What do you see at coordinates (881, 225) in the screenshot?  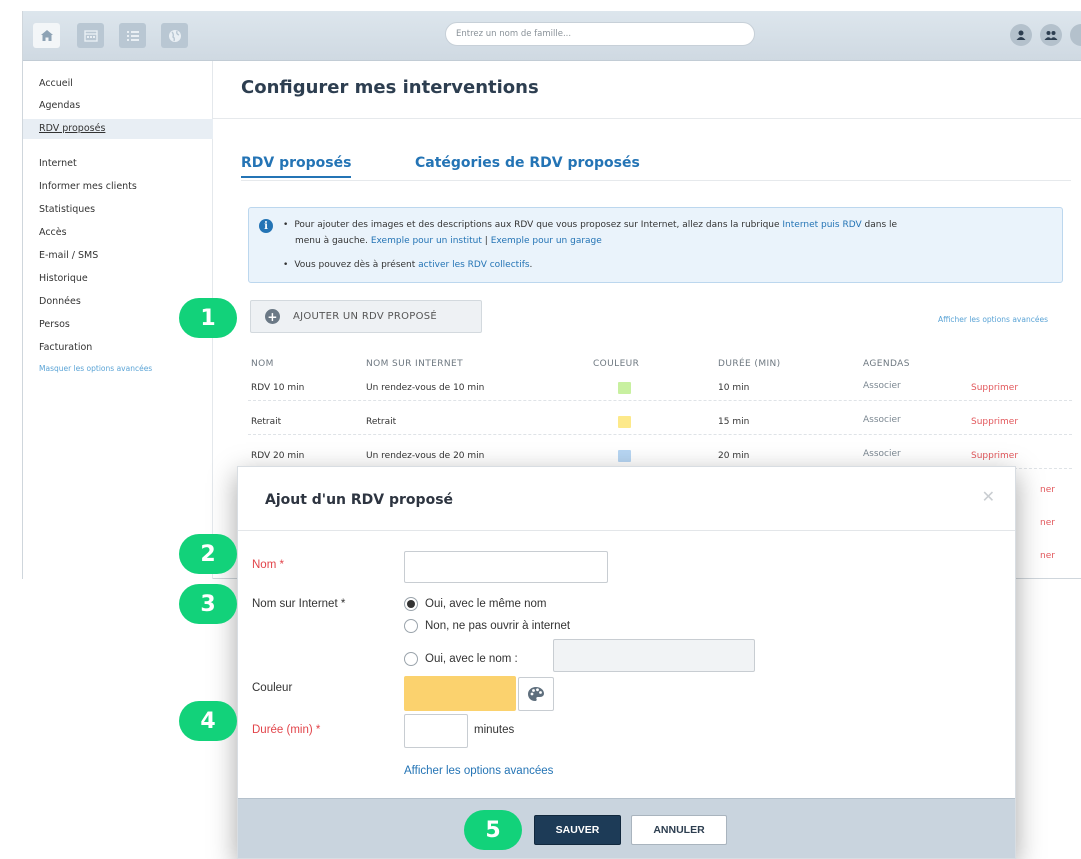 I see `info-text: dans le` at bounding box center [881, 225].